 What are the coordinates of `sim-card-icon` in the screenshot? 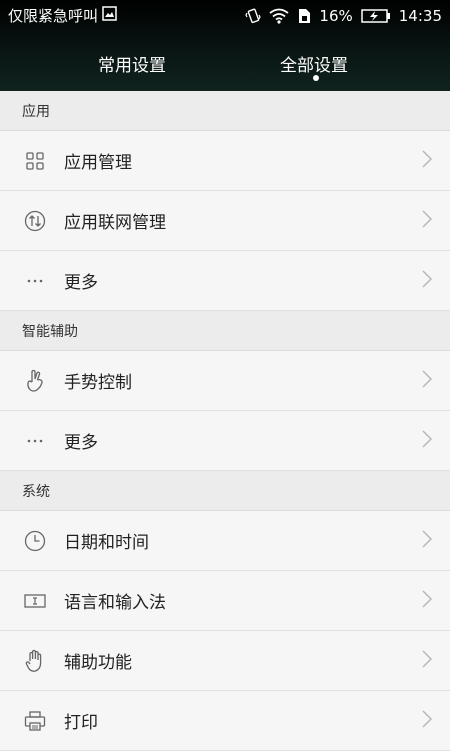 It's located at (304, 16).